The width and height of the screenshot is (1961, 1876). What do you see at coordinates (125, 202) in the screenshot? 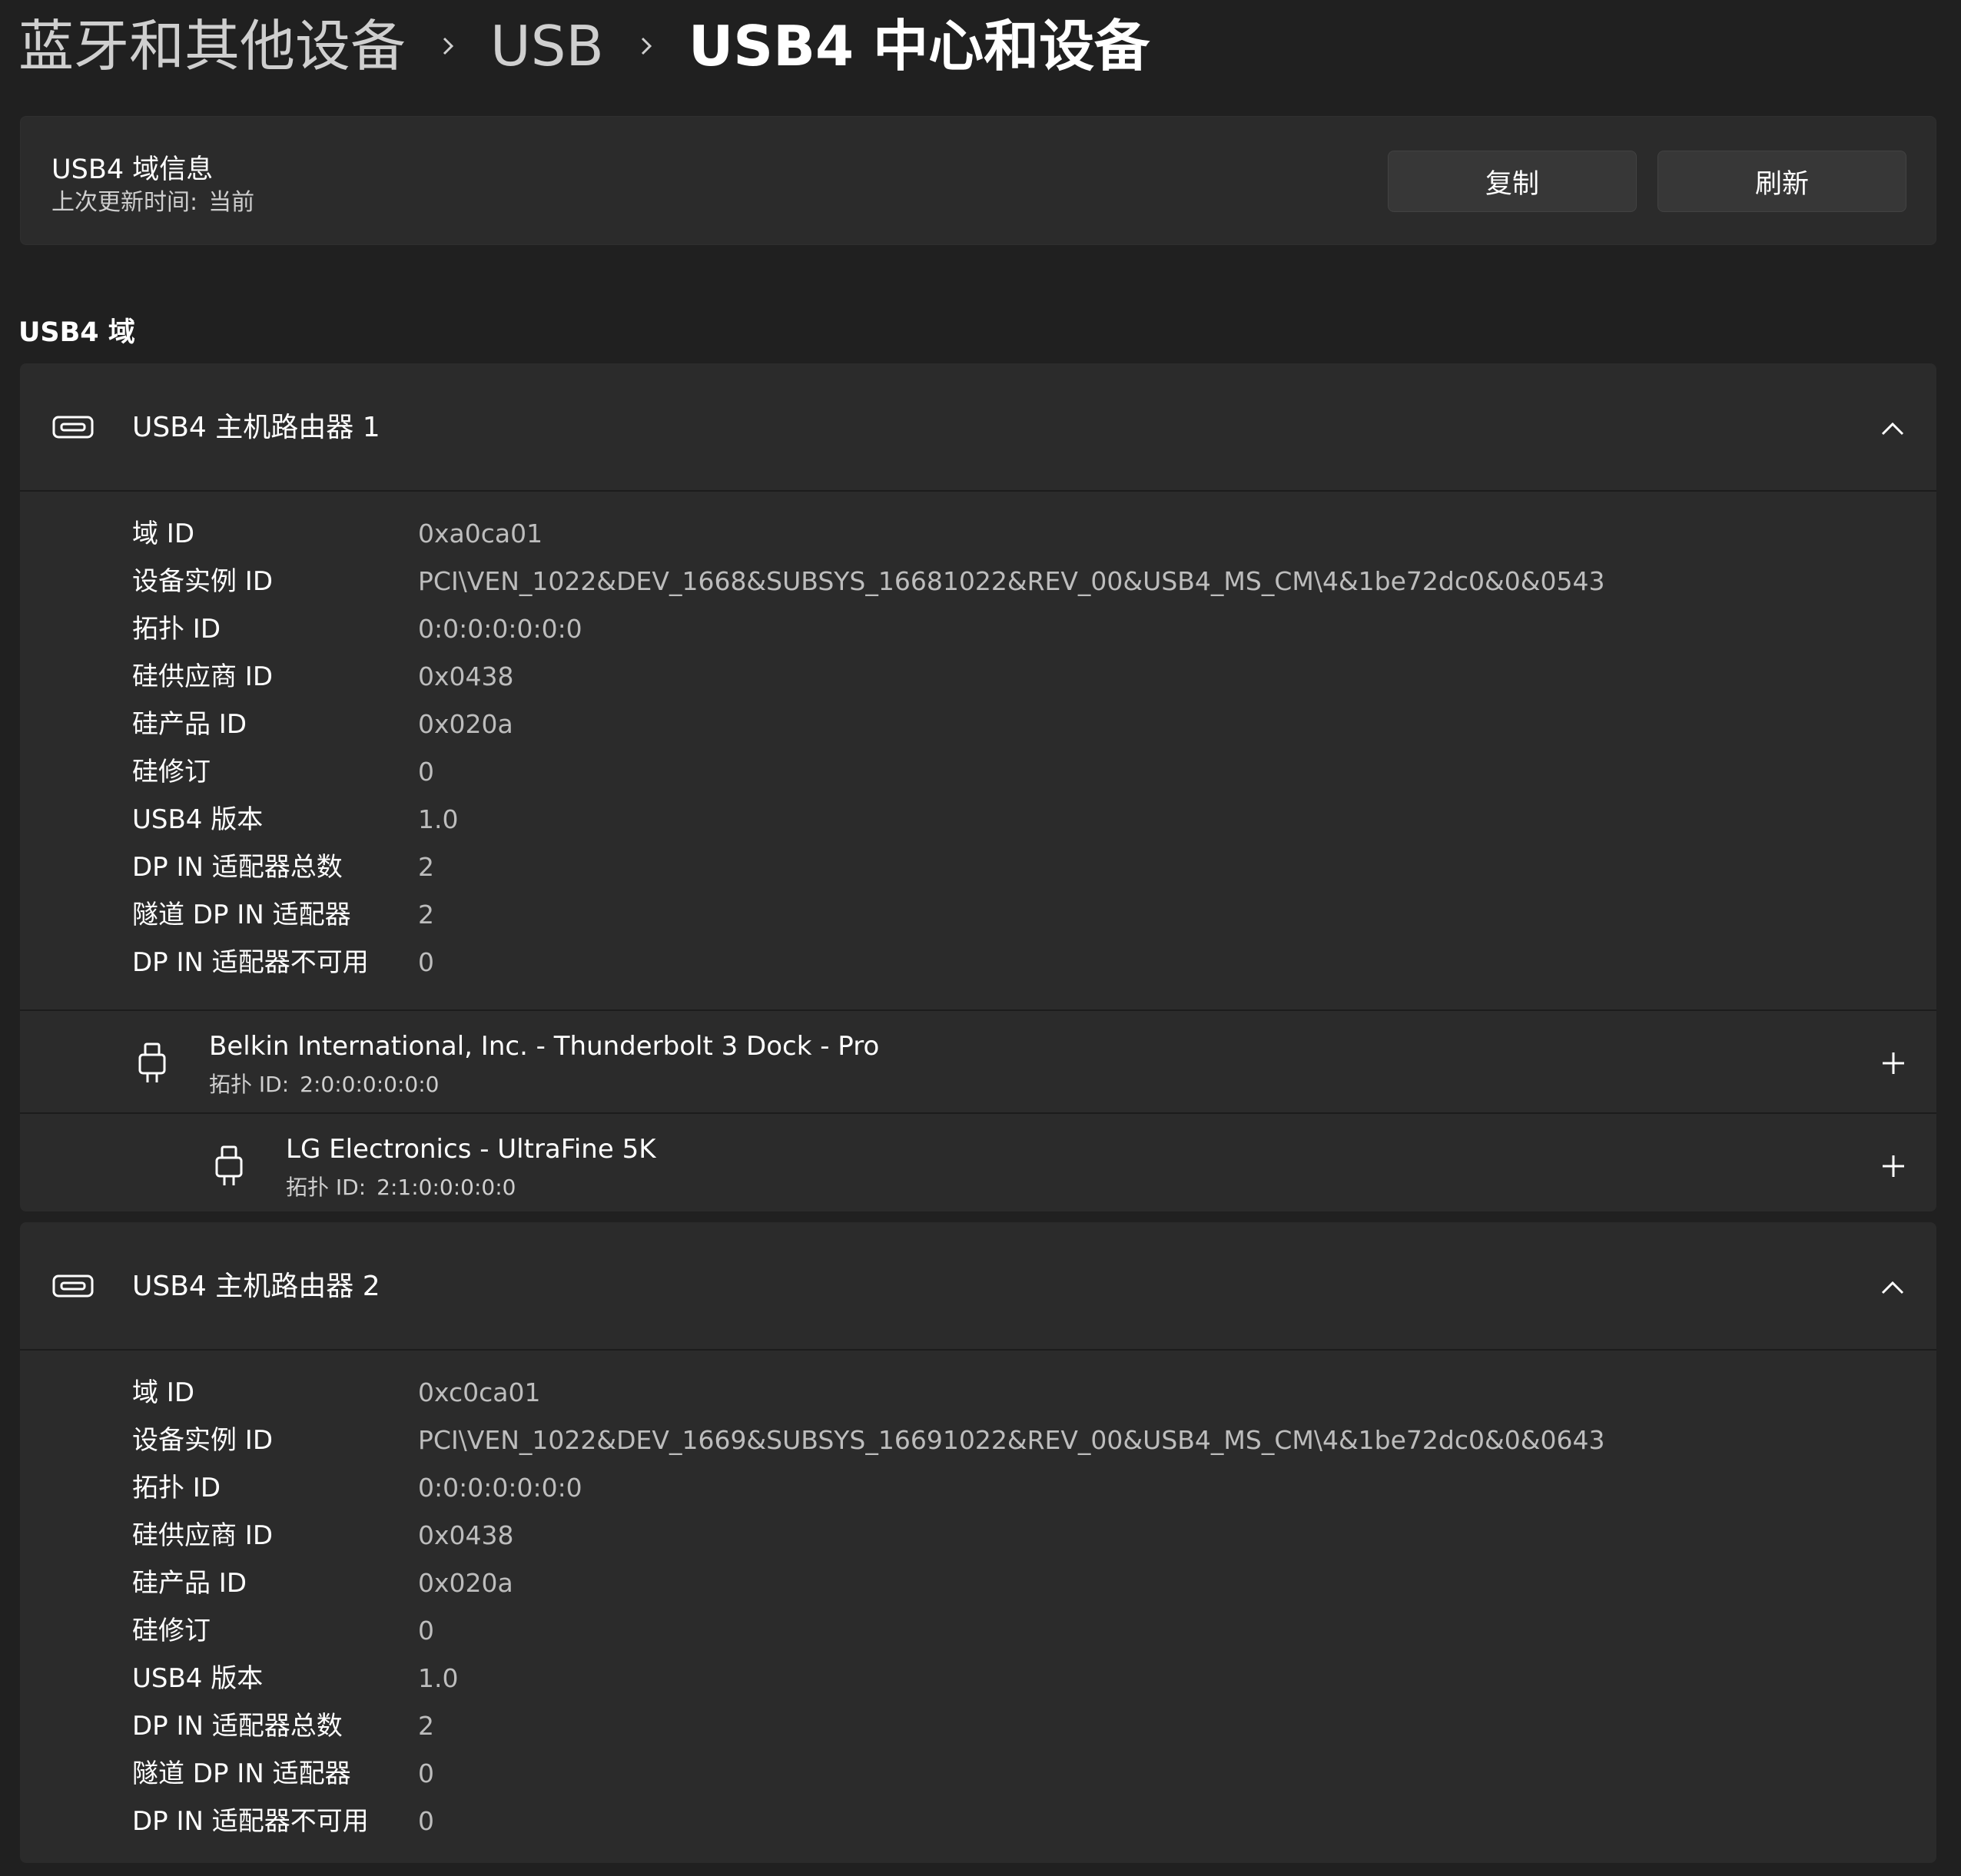
I see `last-updated-label: 上次更新时间:` at bounding box center [125, 202].